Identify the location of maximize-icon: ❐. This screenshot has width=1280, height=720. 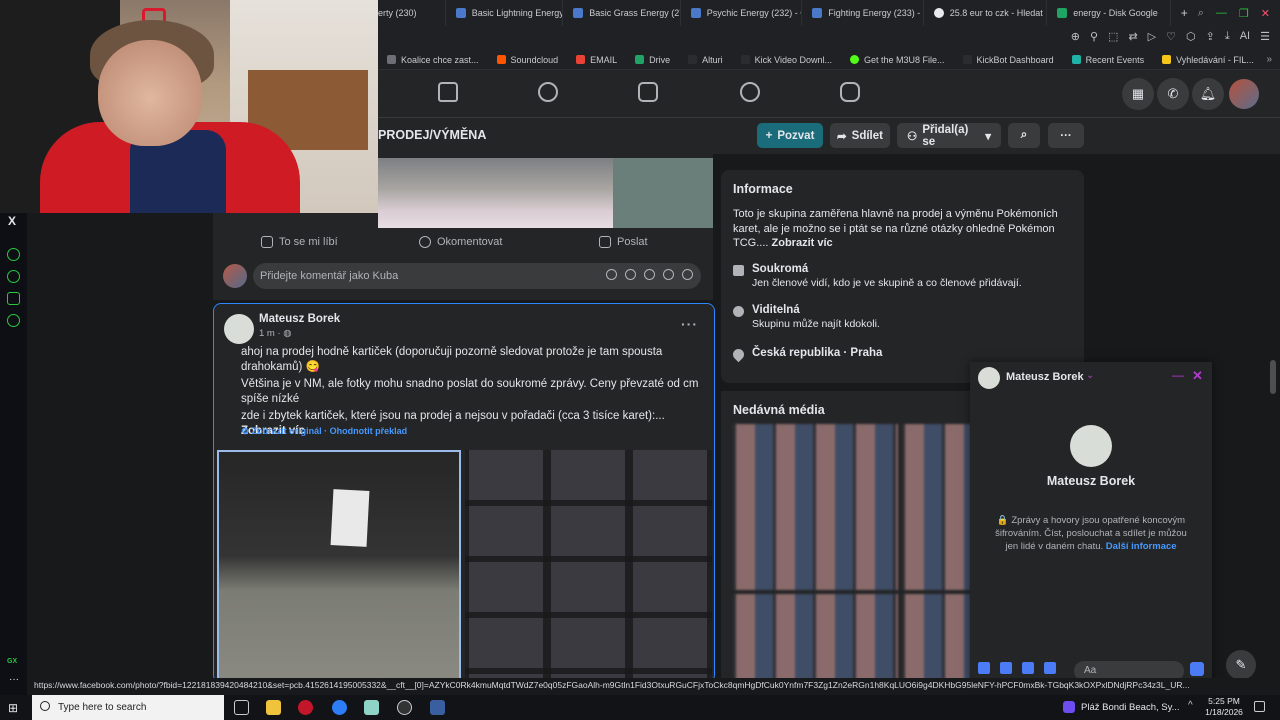
(1244, 13).